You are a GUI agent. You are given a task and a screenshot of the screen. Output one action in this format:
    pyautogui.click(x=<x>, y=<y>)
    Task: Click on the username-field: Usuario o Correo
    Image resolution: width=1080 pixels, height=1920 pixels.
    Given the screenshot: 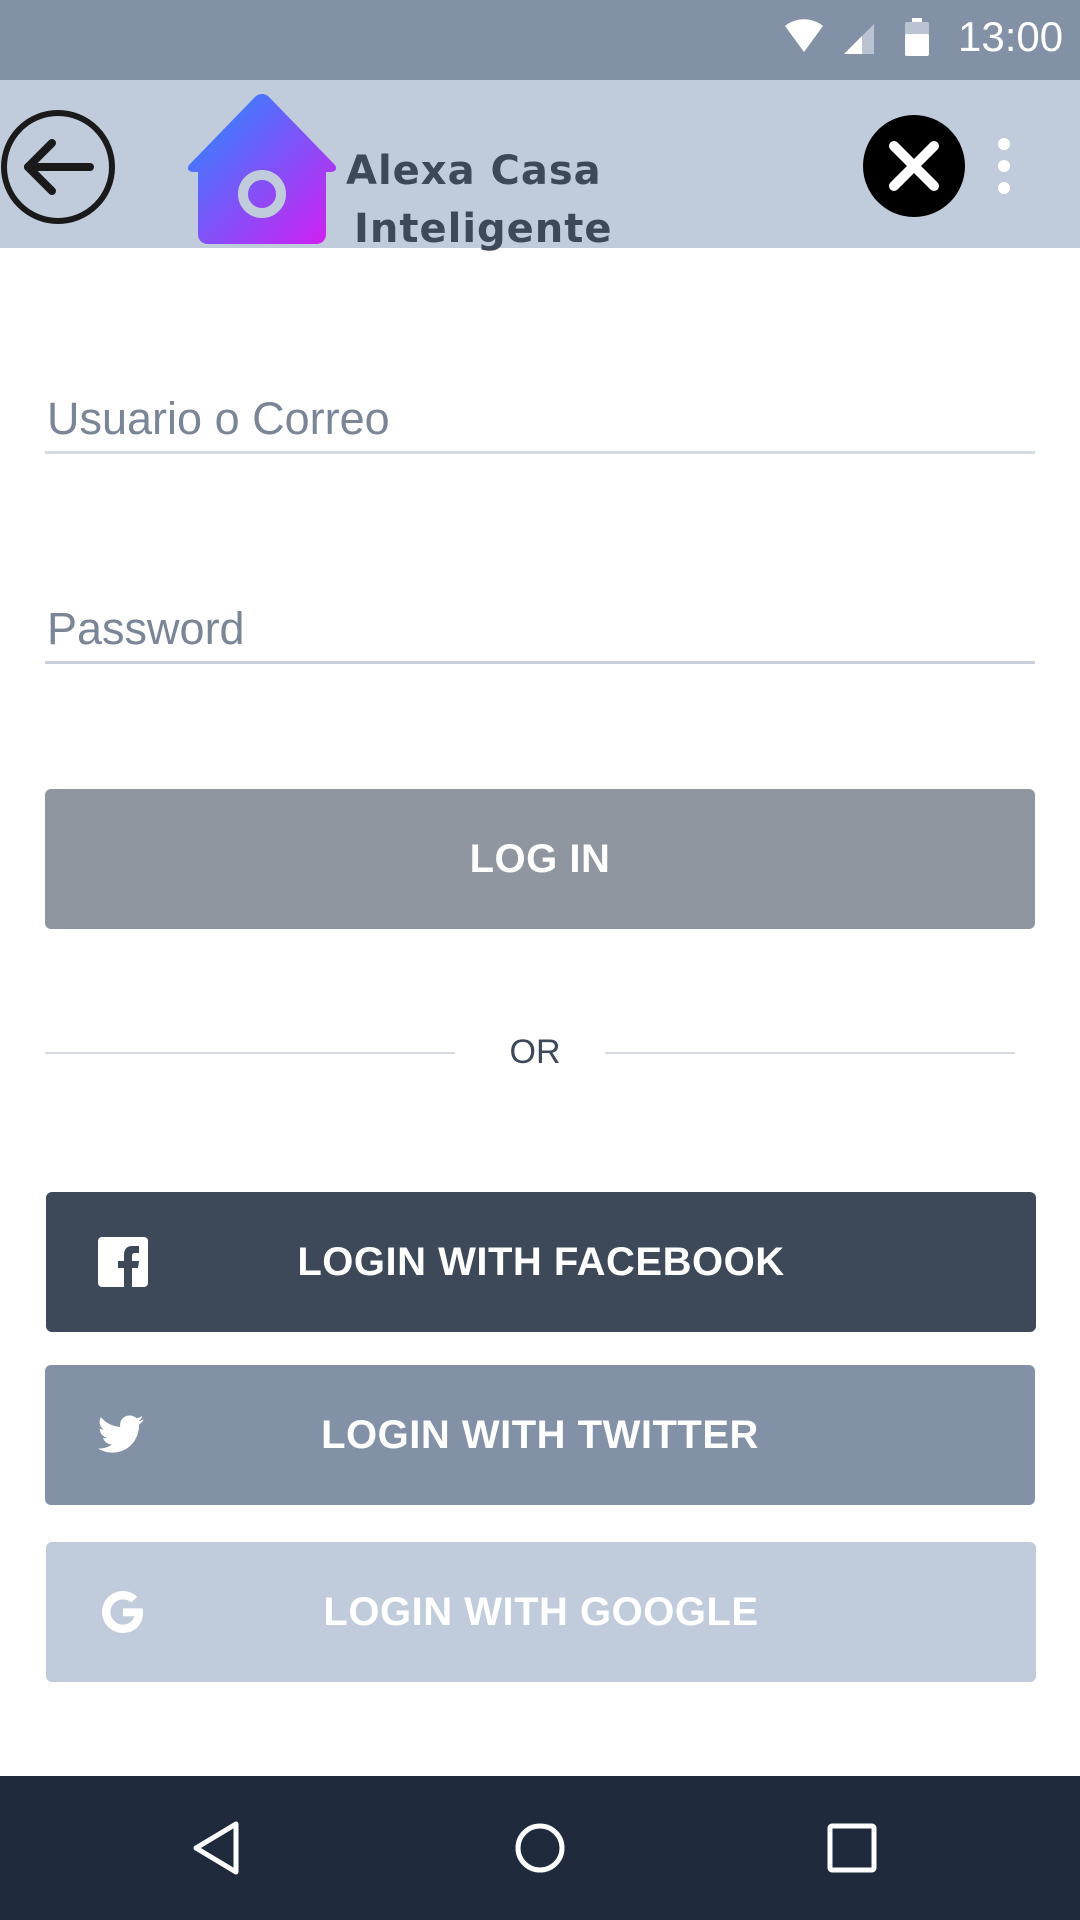 What is the action you would take?
    pyautogui.click(x=540, y=419)
    